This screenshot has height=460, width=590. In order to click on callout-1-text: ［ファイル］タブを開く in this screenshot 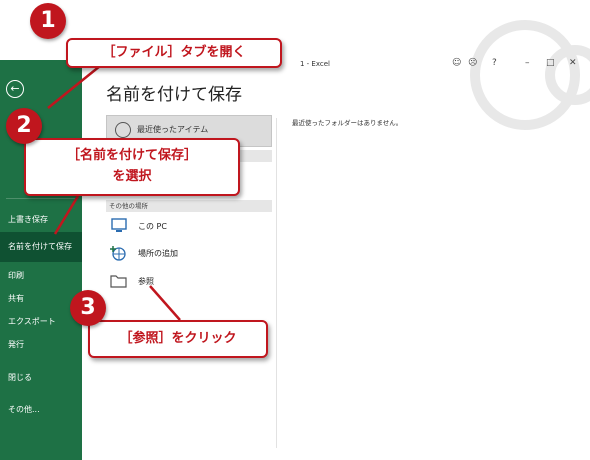, I will do `click(174, 52)`.